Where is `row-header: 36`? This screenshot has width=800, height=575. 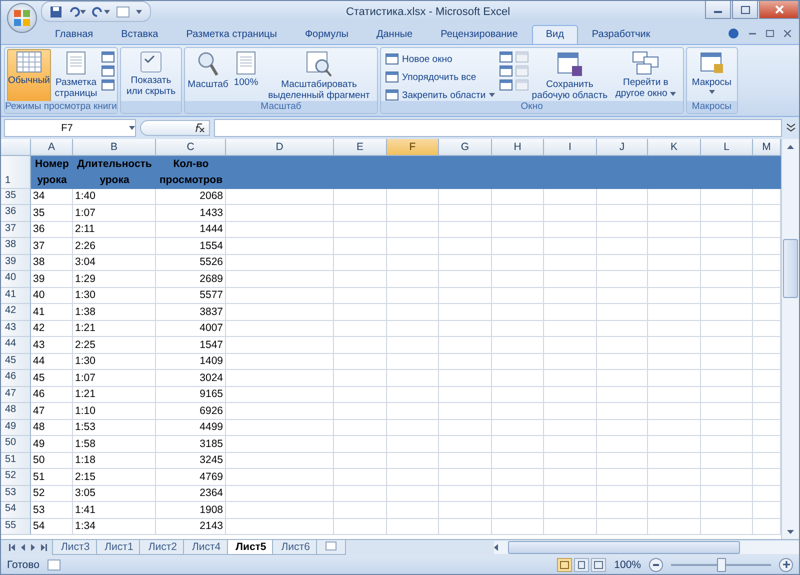
row-header: 36 is located at coordinates (16, 213).